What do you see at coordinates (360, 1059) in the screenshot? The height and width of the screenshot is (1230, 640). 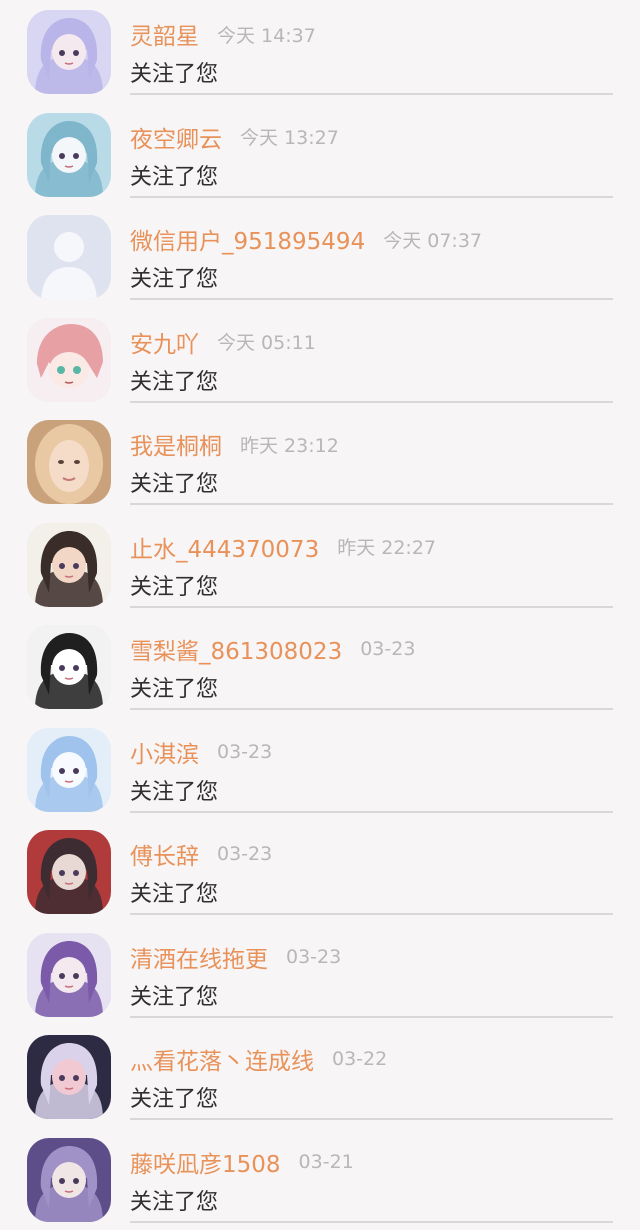 I see `timestamp: 03-22` at bounding box center [360, 1059].